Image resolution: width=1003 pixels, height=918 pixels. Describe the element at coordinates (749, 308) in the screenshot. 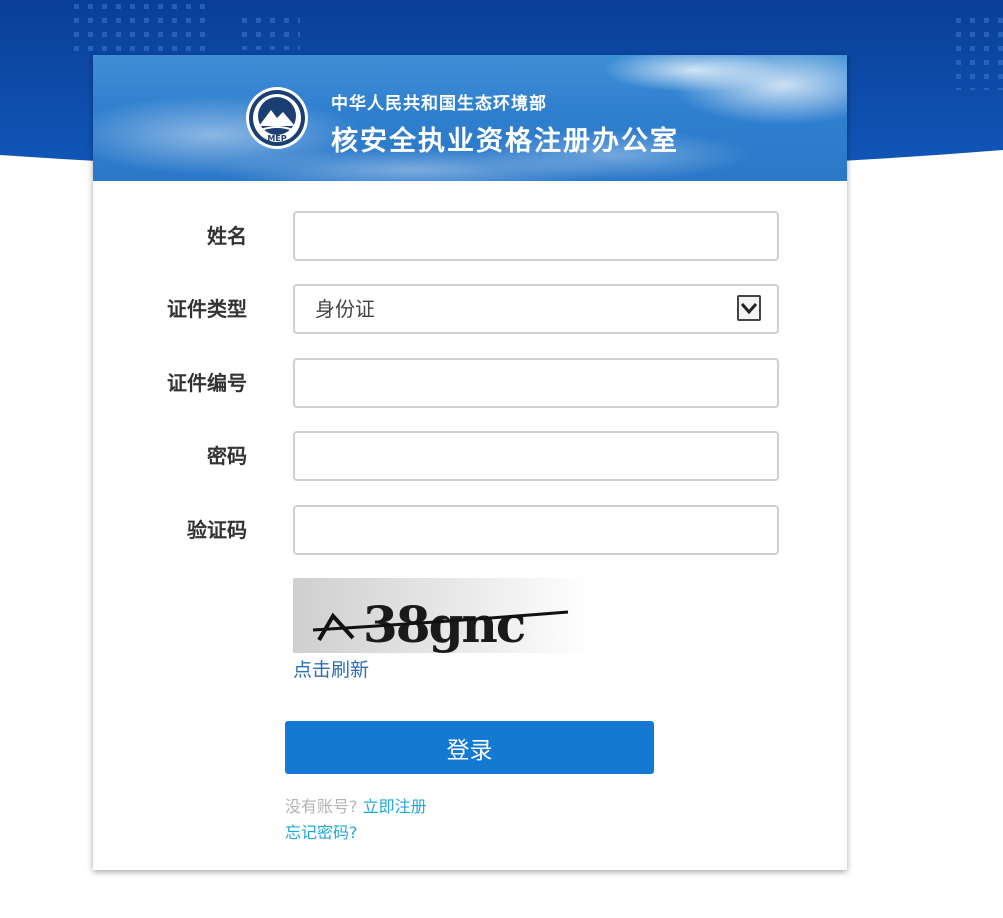

I see `chevron-down-icon` at that location.